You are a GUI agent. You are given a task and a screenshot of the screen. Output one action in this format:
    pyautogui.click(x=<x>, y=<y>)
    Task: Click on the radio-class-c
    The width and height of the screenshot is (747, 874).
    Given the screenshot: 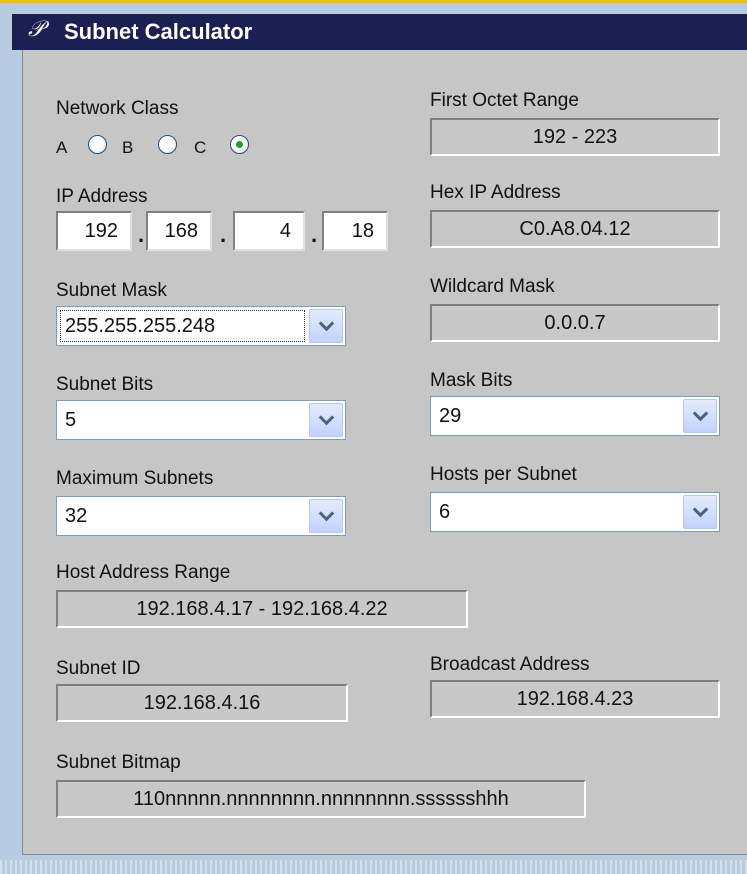 What is the action you would take?
    pyautogui.click(x=239, y=144)
    